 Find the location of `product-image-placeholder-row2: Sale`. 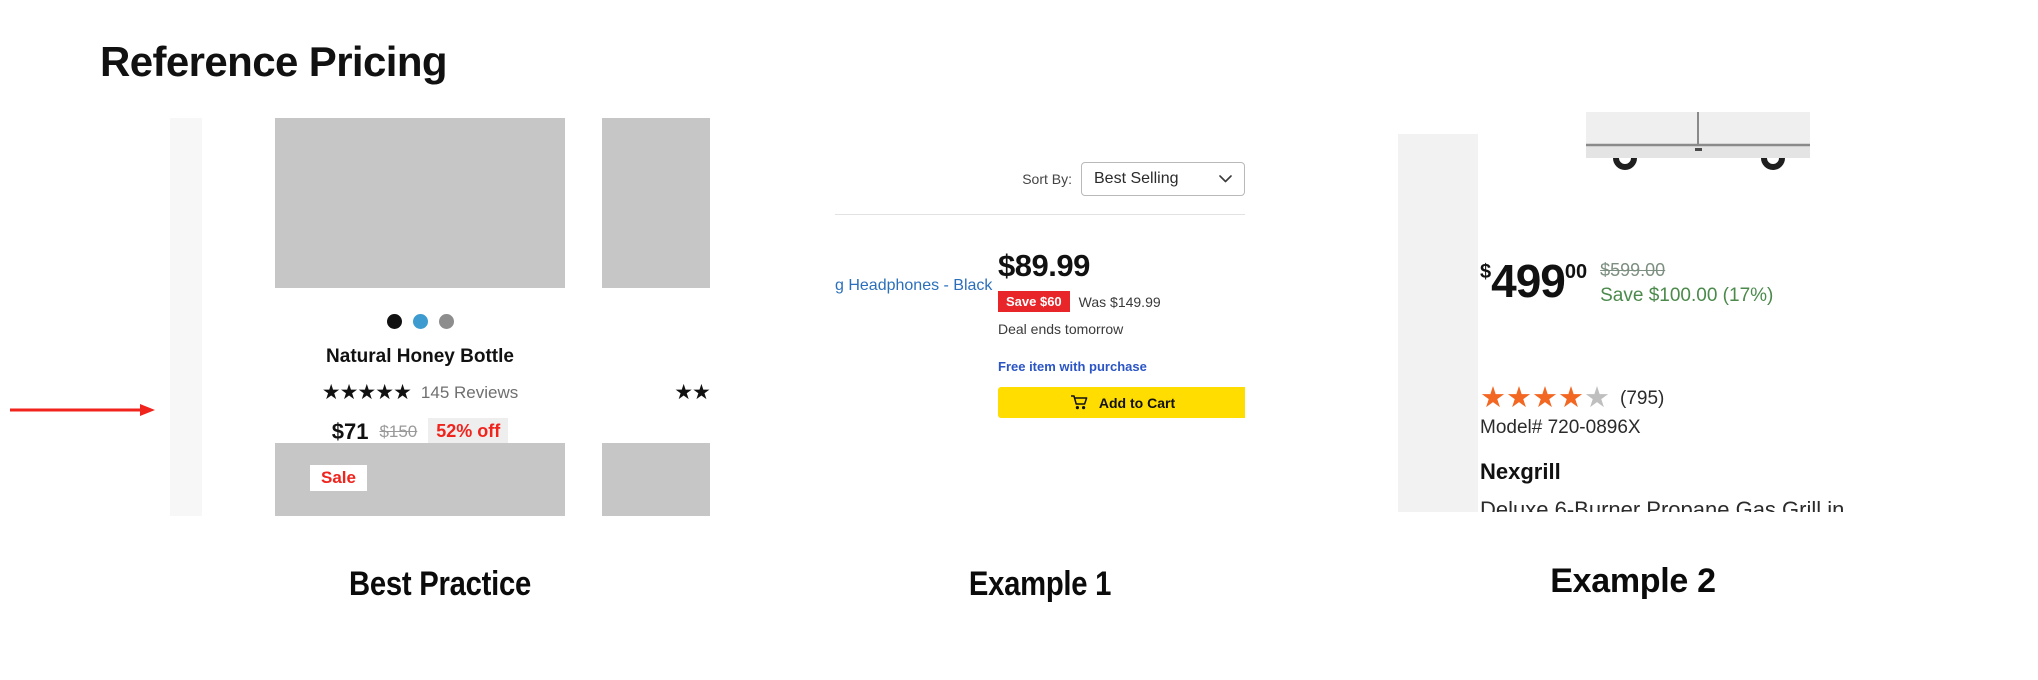

product-image-placeholder-row2: Sale is located at coordinates (420, 479).